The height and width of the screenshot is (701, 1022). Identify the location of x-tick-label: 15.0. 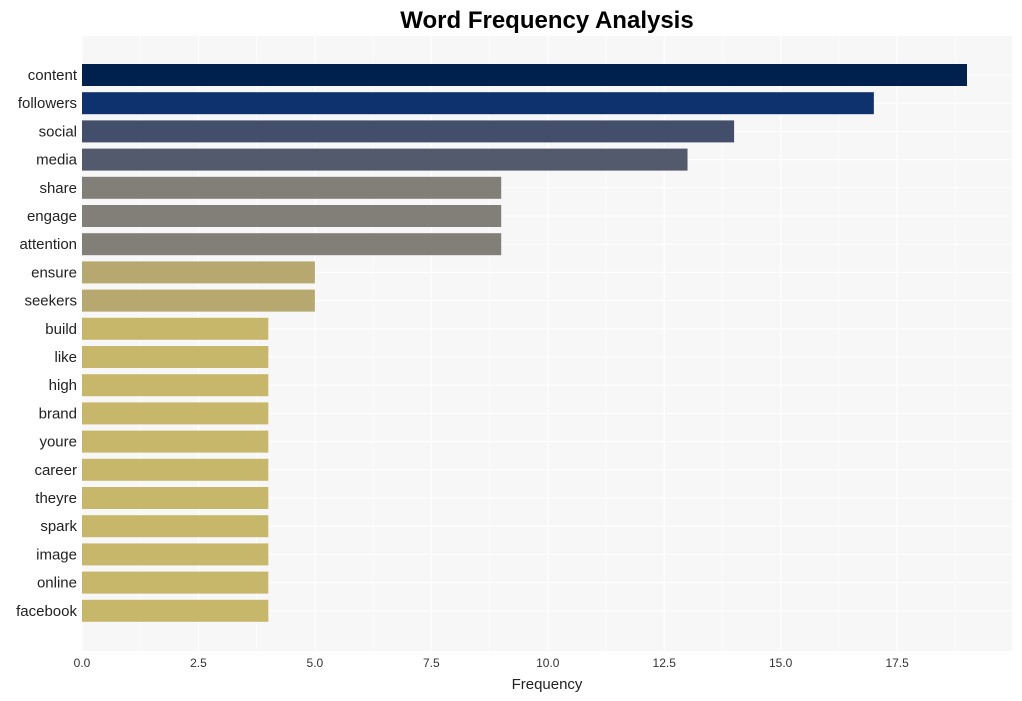
(781, 663).